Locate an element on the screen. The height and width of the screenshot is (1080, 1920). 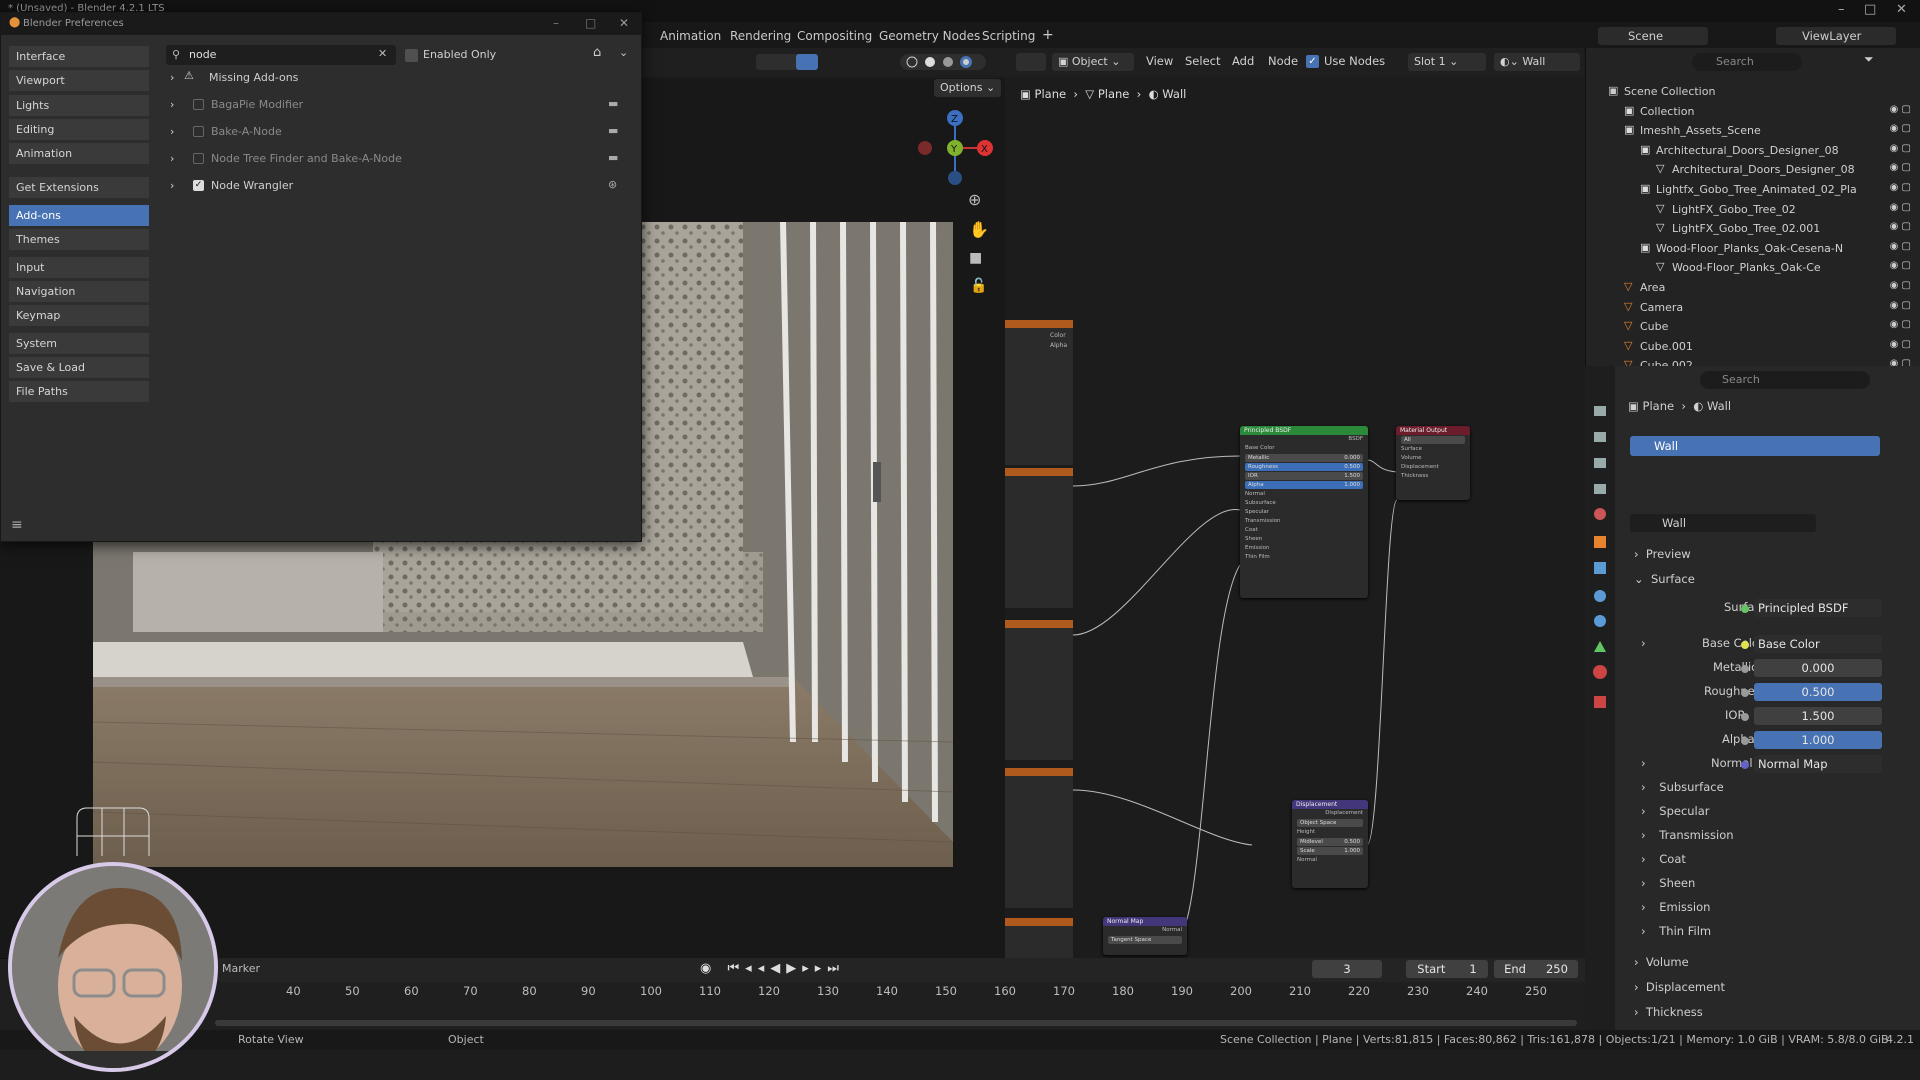
pref-category-add-ons: Add-ons is located at coordinates (79, 215).